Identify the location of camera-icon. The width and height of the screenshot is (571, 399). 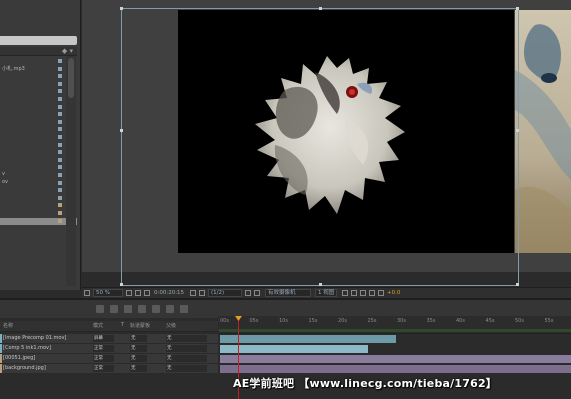
(193, 293).